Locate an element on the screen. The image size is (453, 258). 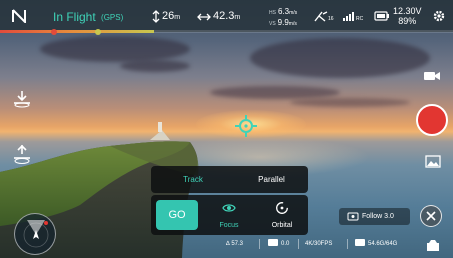
progress-marker-start is located at coordinates (54, 32).